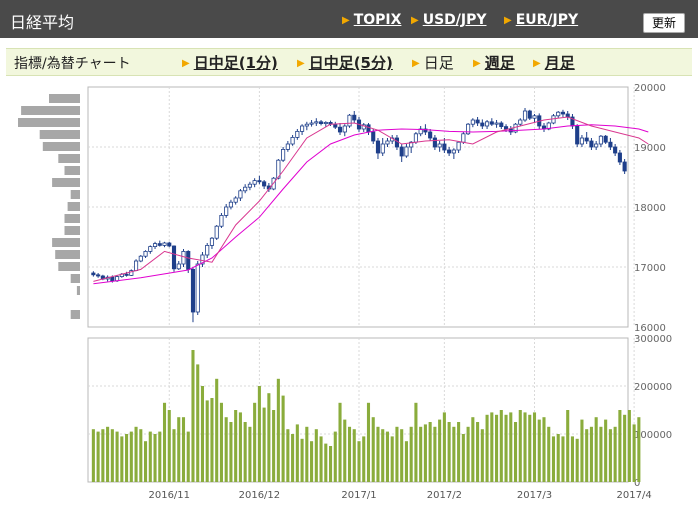  I want to click on x-tick-label: 2017/1, so click(358, 495).